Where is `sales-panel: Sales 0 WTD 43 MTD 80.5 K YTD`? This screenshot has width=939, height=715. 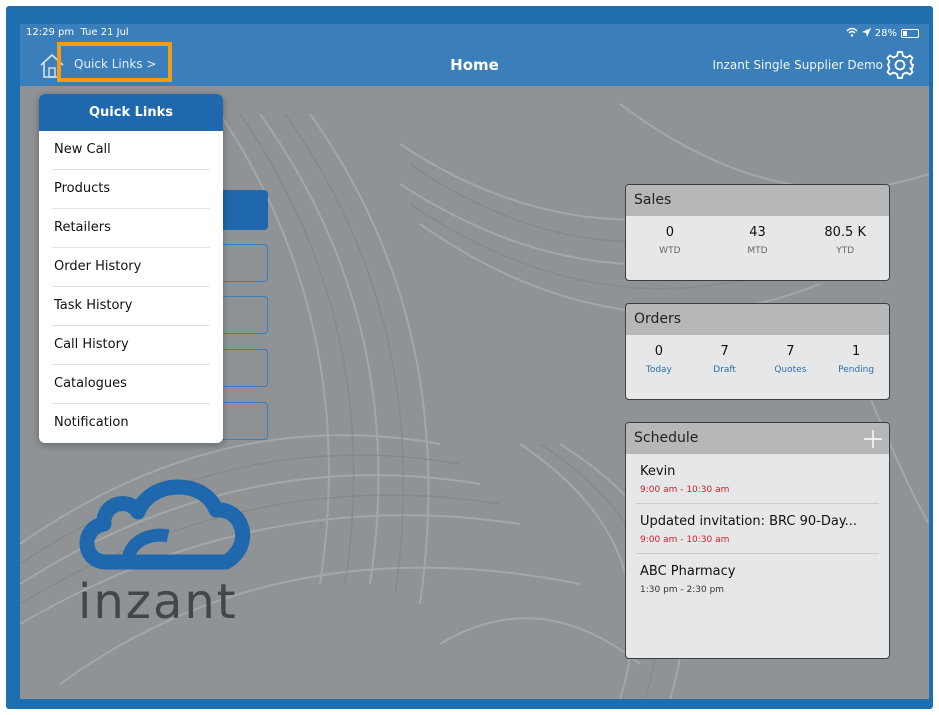
sales-panel: Sales 0 WTD 43 MTD 80.5 K YTD is located at coordinates (757, 232).